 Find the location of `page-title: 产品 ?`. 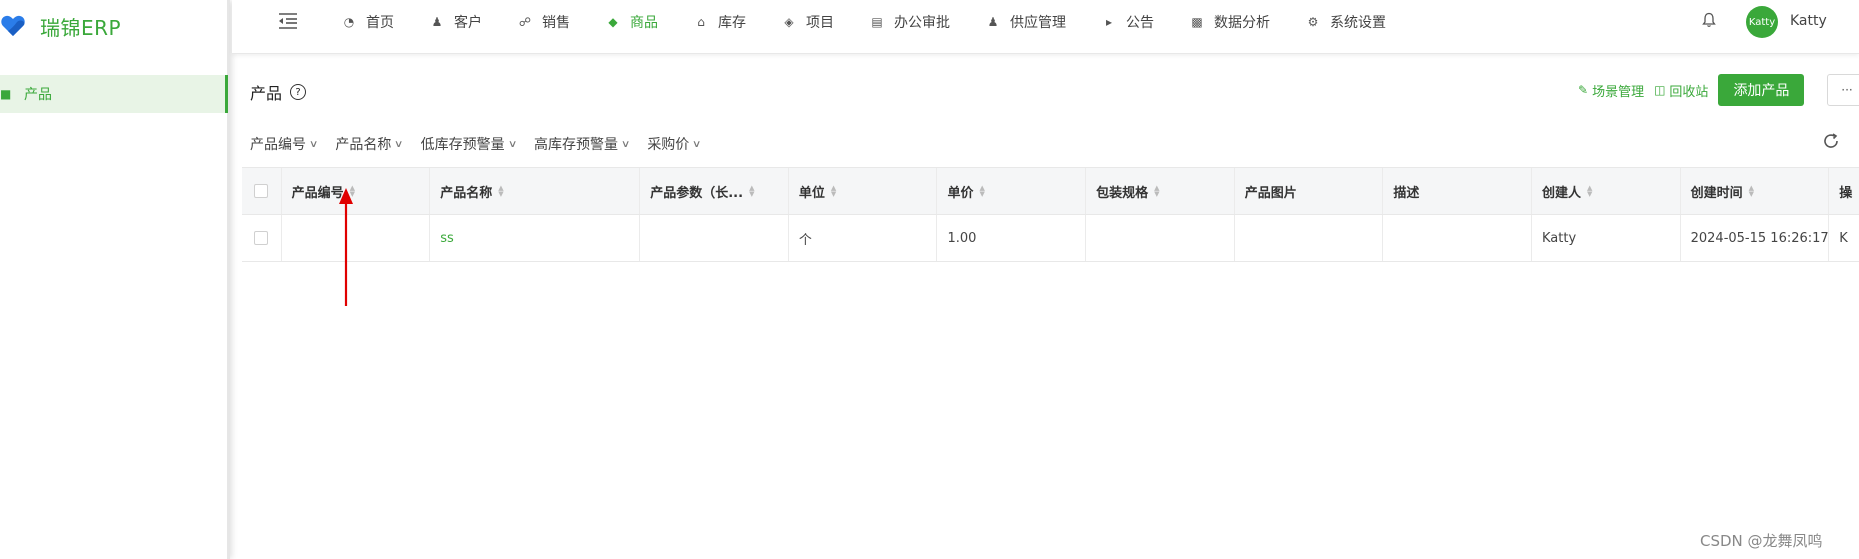

page-title: 产品 ? is located at coordinates (278, 92).